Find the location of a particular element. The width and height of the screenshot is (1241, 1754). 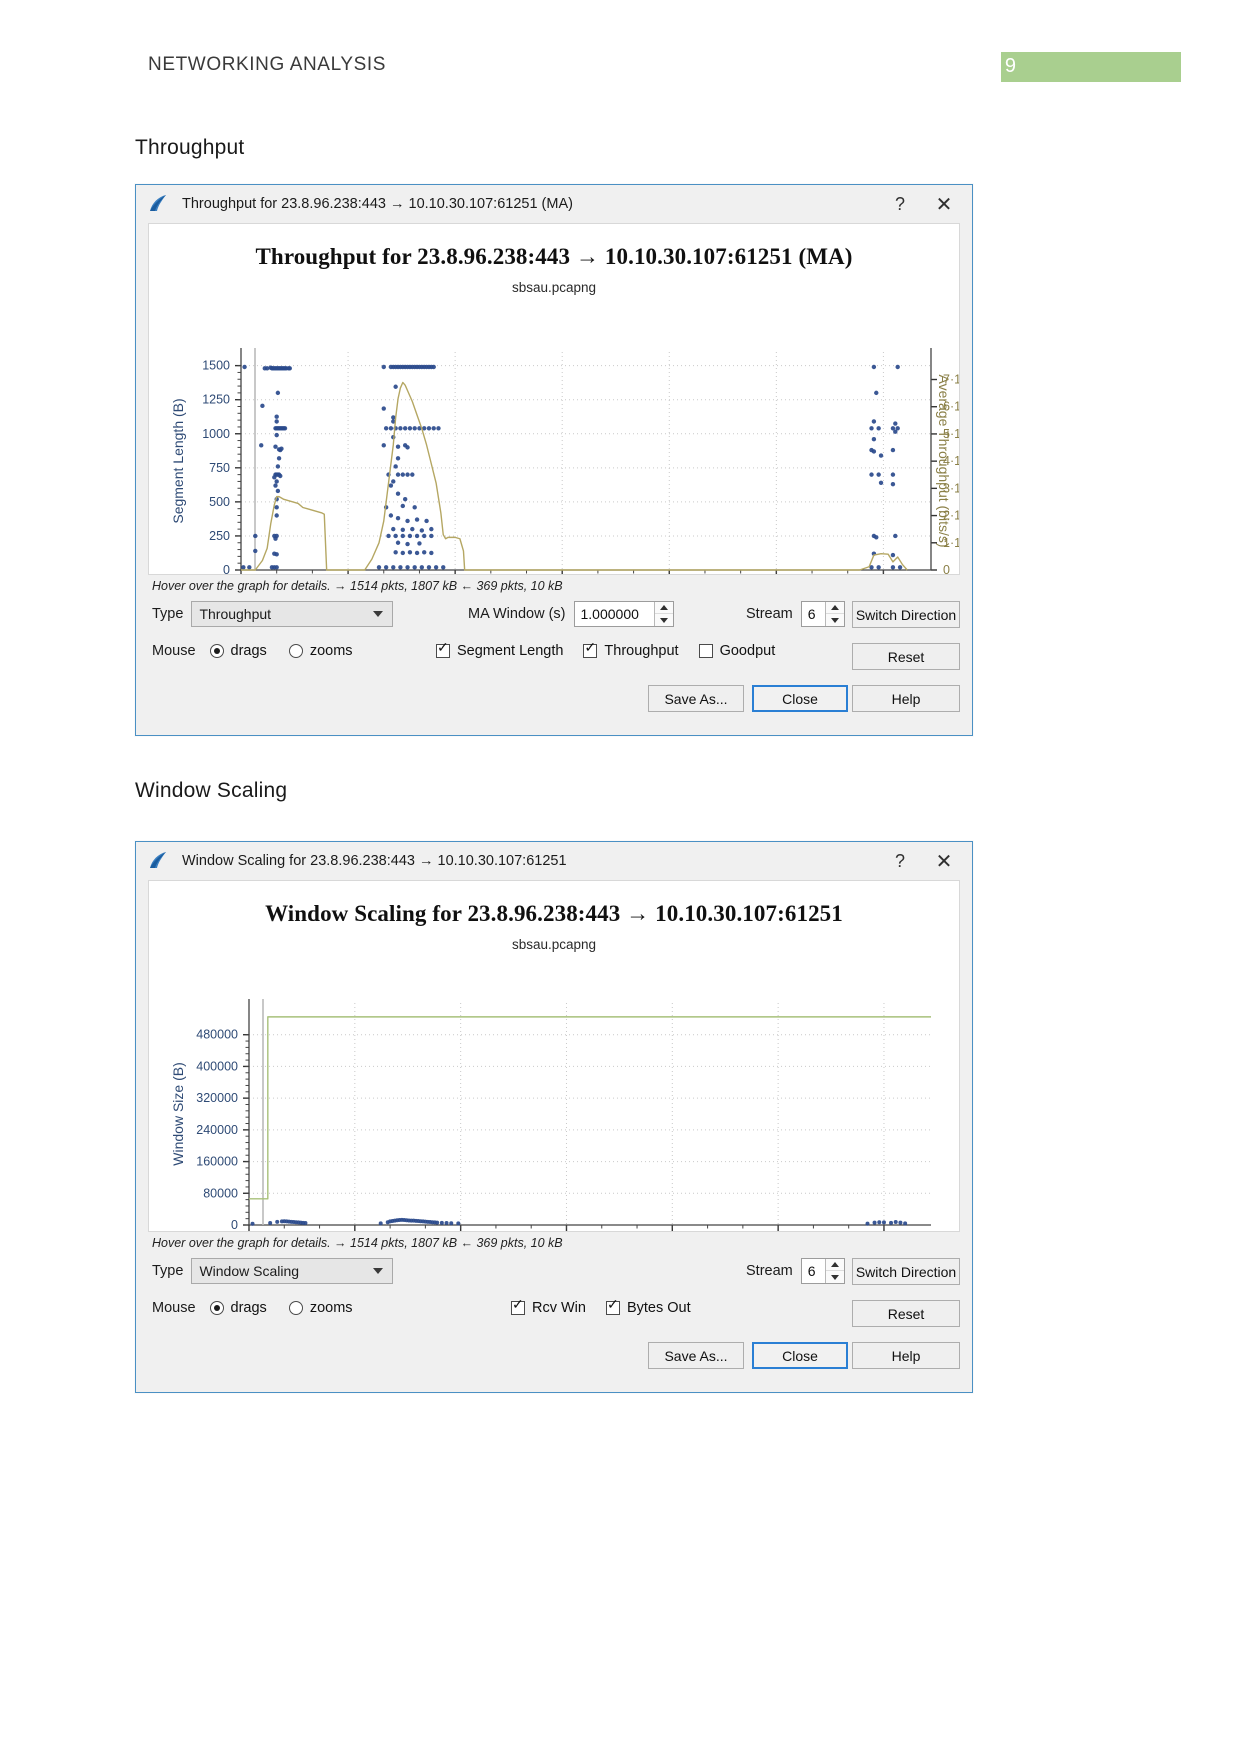

svg-text: Window Size (B) is located at coordinates (178, 1113).